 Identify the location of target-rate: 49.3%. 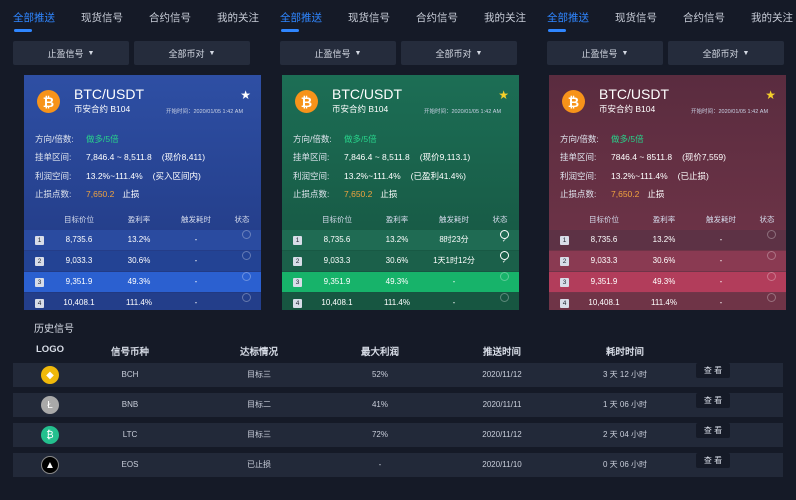
(664, 281).